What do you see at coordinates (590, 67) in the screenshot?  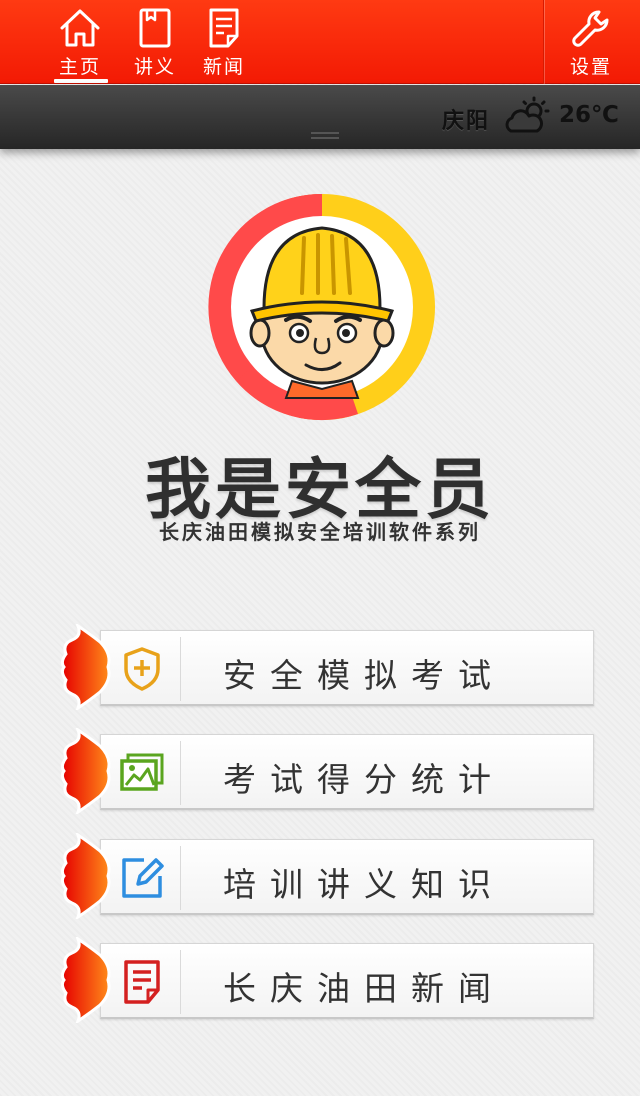 I see `settings-label: 设置` at bounding box center [590, 67].